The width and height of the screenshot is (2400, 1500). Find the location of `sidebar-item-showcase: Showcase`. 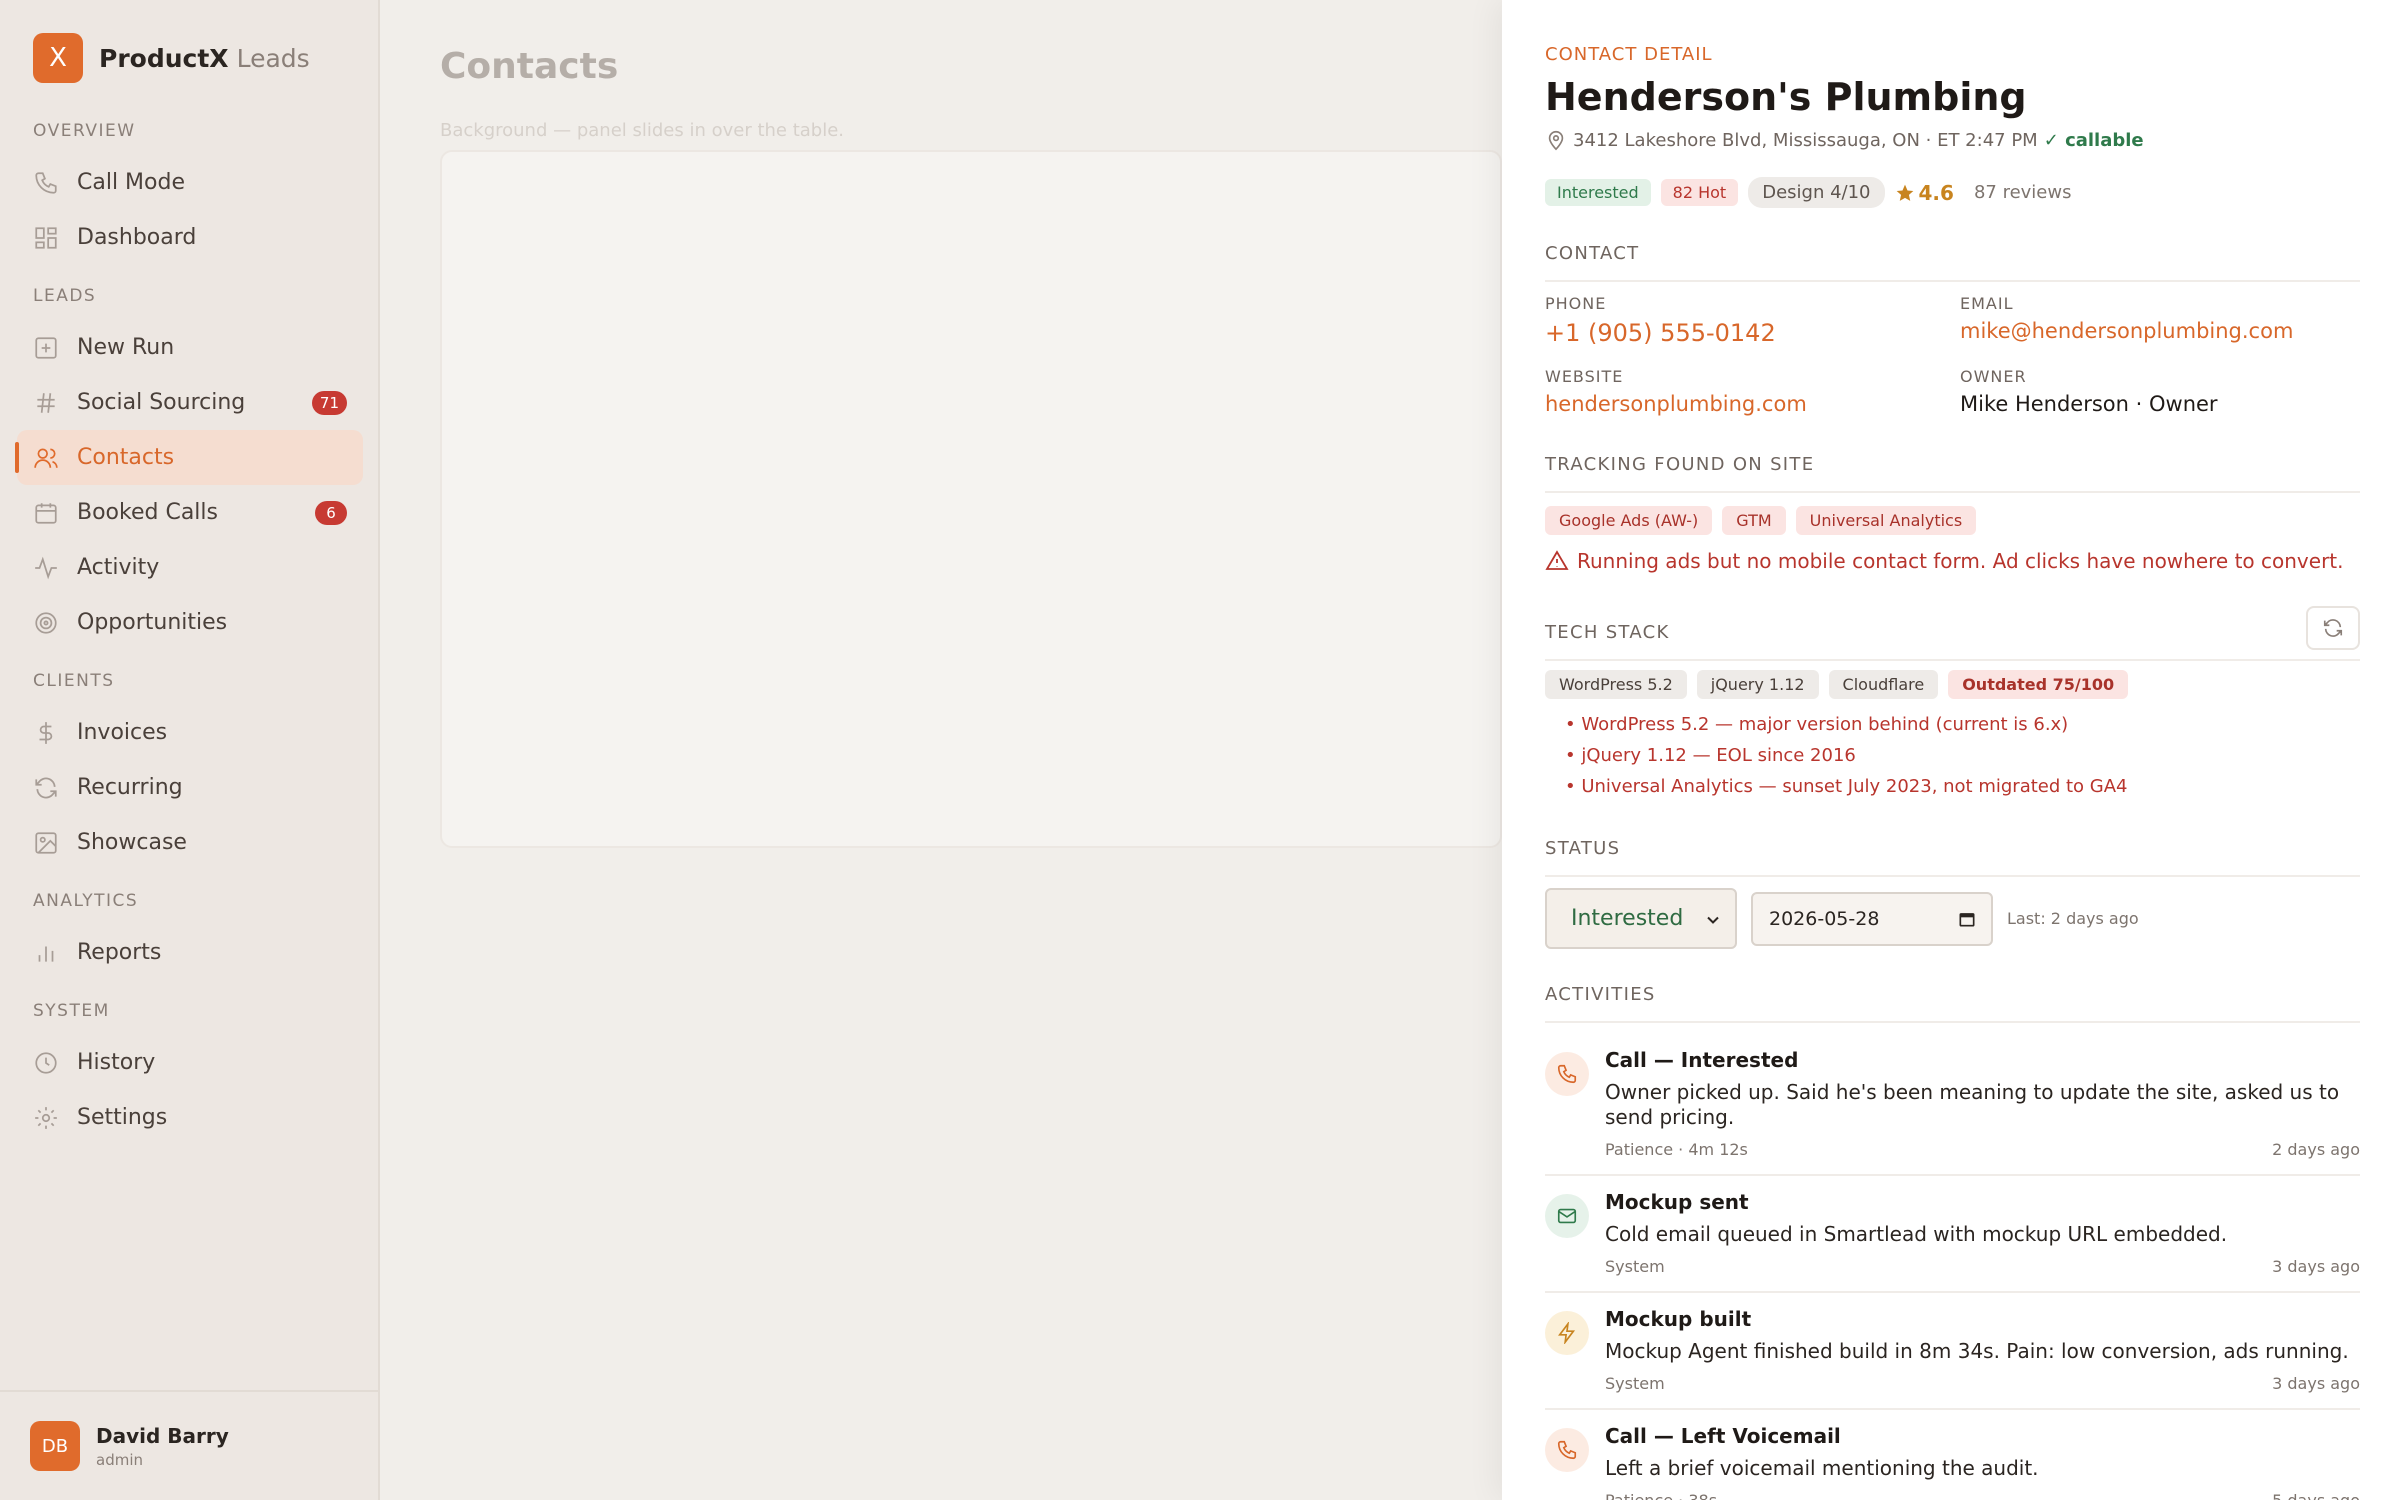

sidebar-item-showcase: Showcase is located at coordinates (190, 842).